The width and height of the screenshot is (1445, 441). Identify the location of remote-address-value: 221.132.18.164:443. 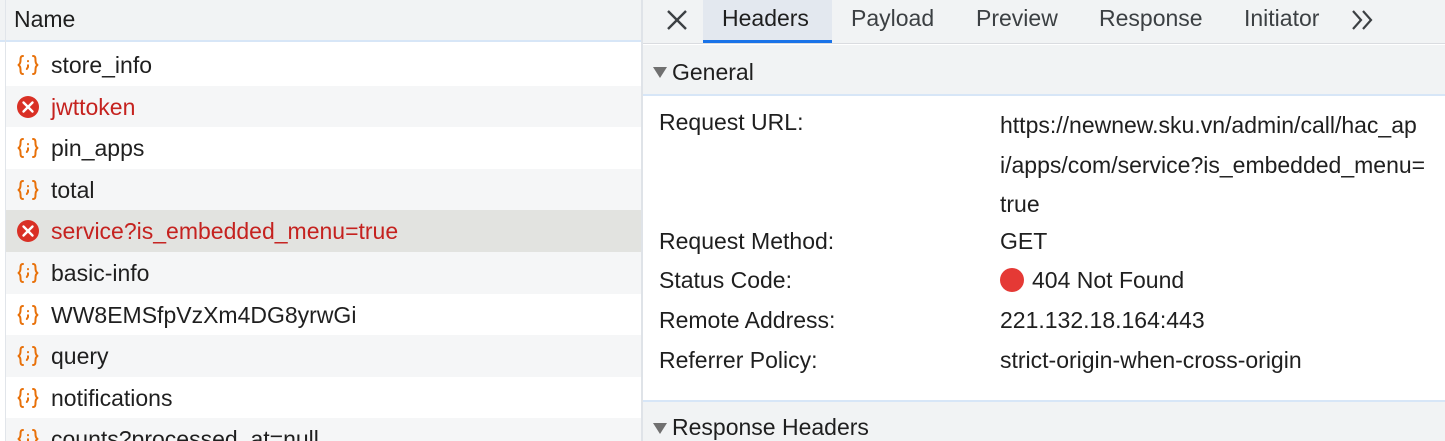
(1102, 320).